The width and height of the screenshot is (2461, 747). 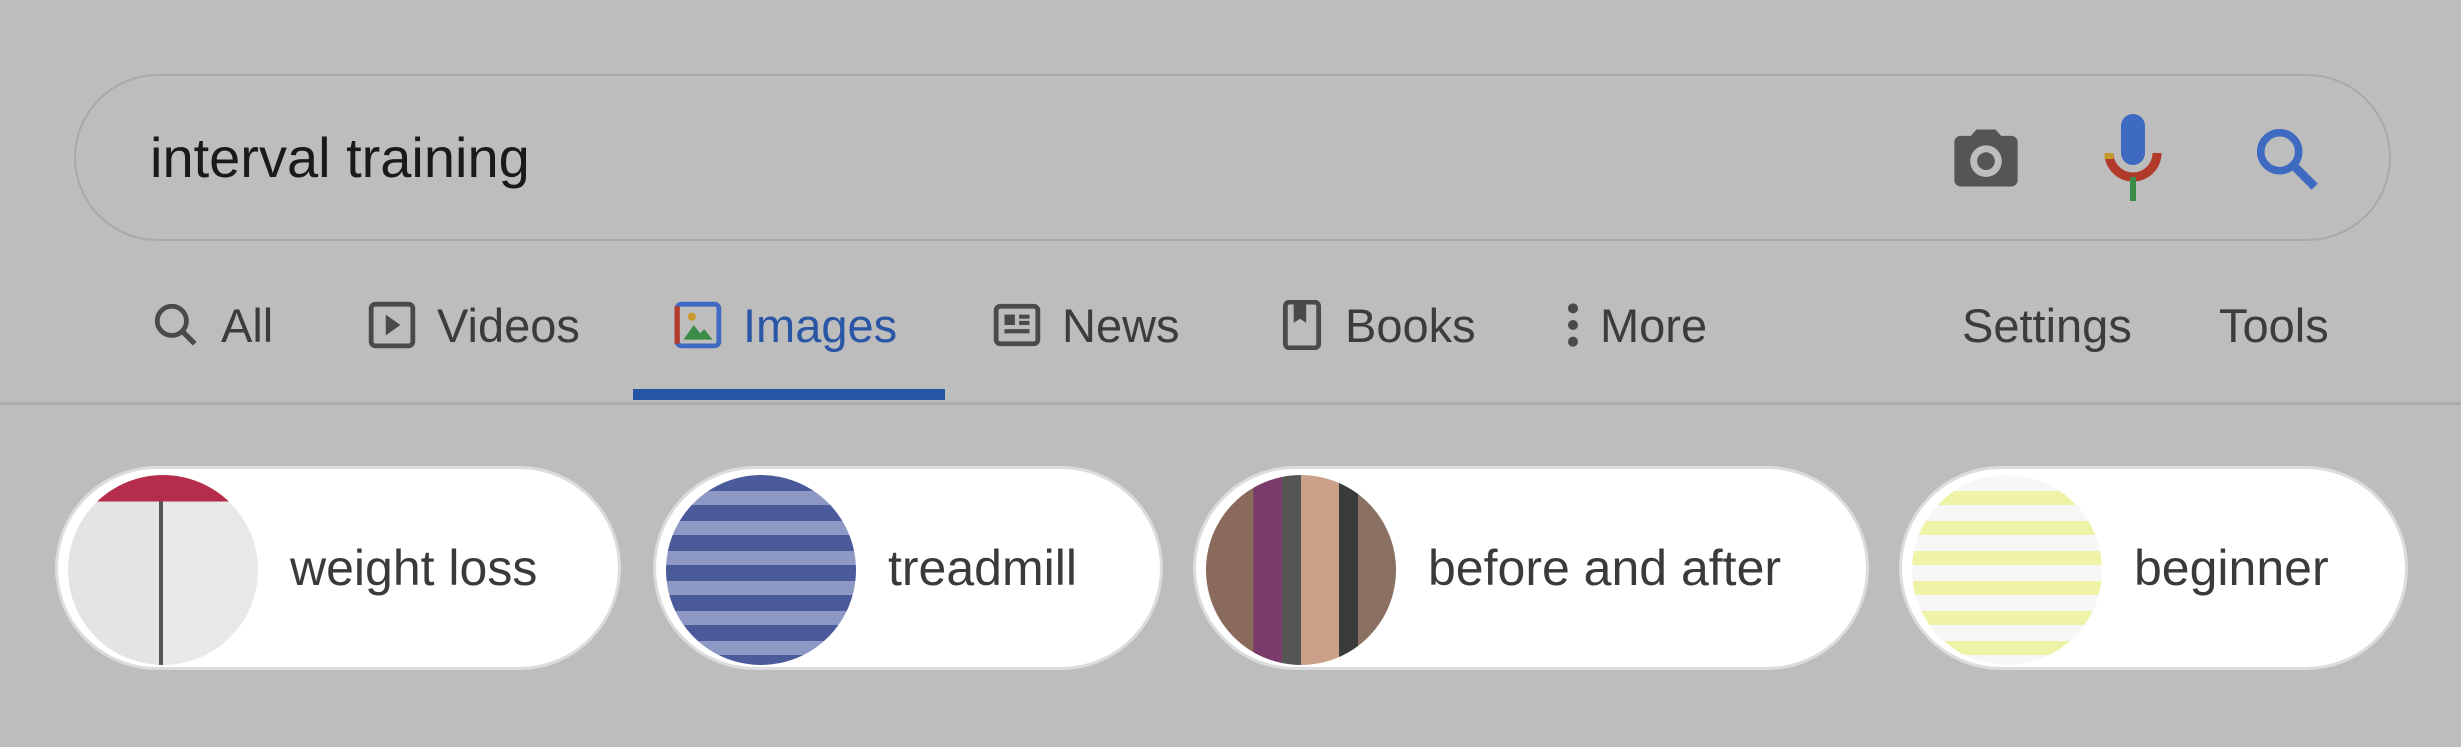 I want to click on tab-more: More, so click(x=1636, y=325).